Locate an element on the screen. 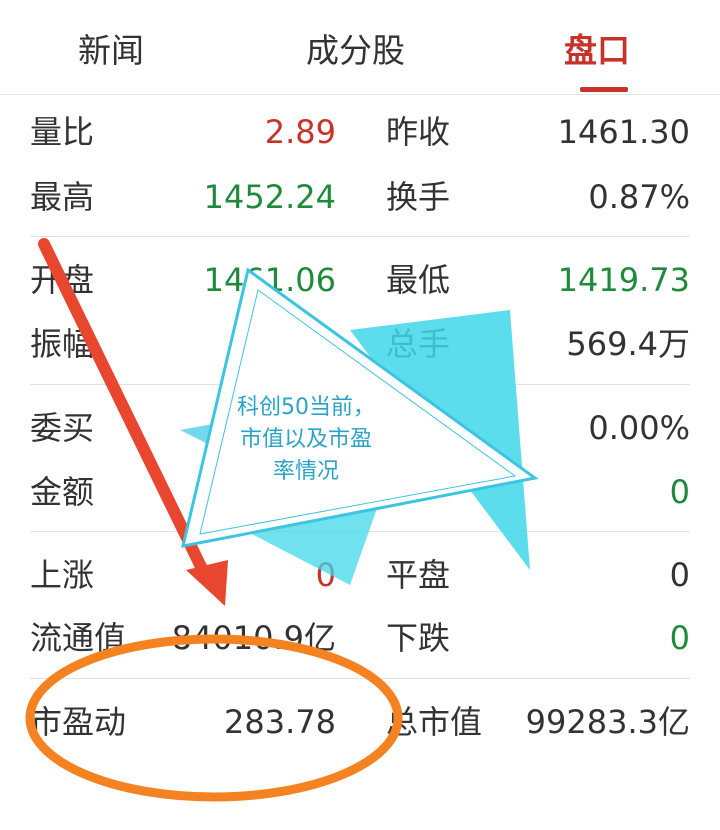  label-unchanged: 平盘 is located at coordinates (418, 575).